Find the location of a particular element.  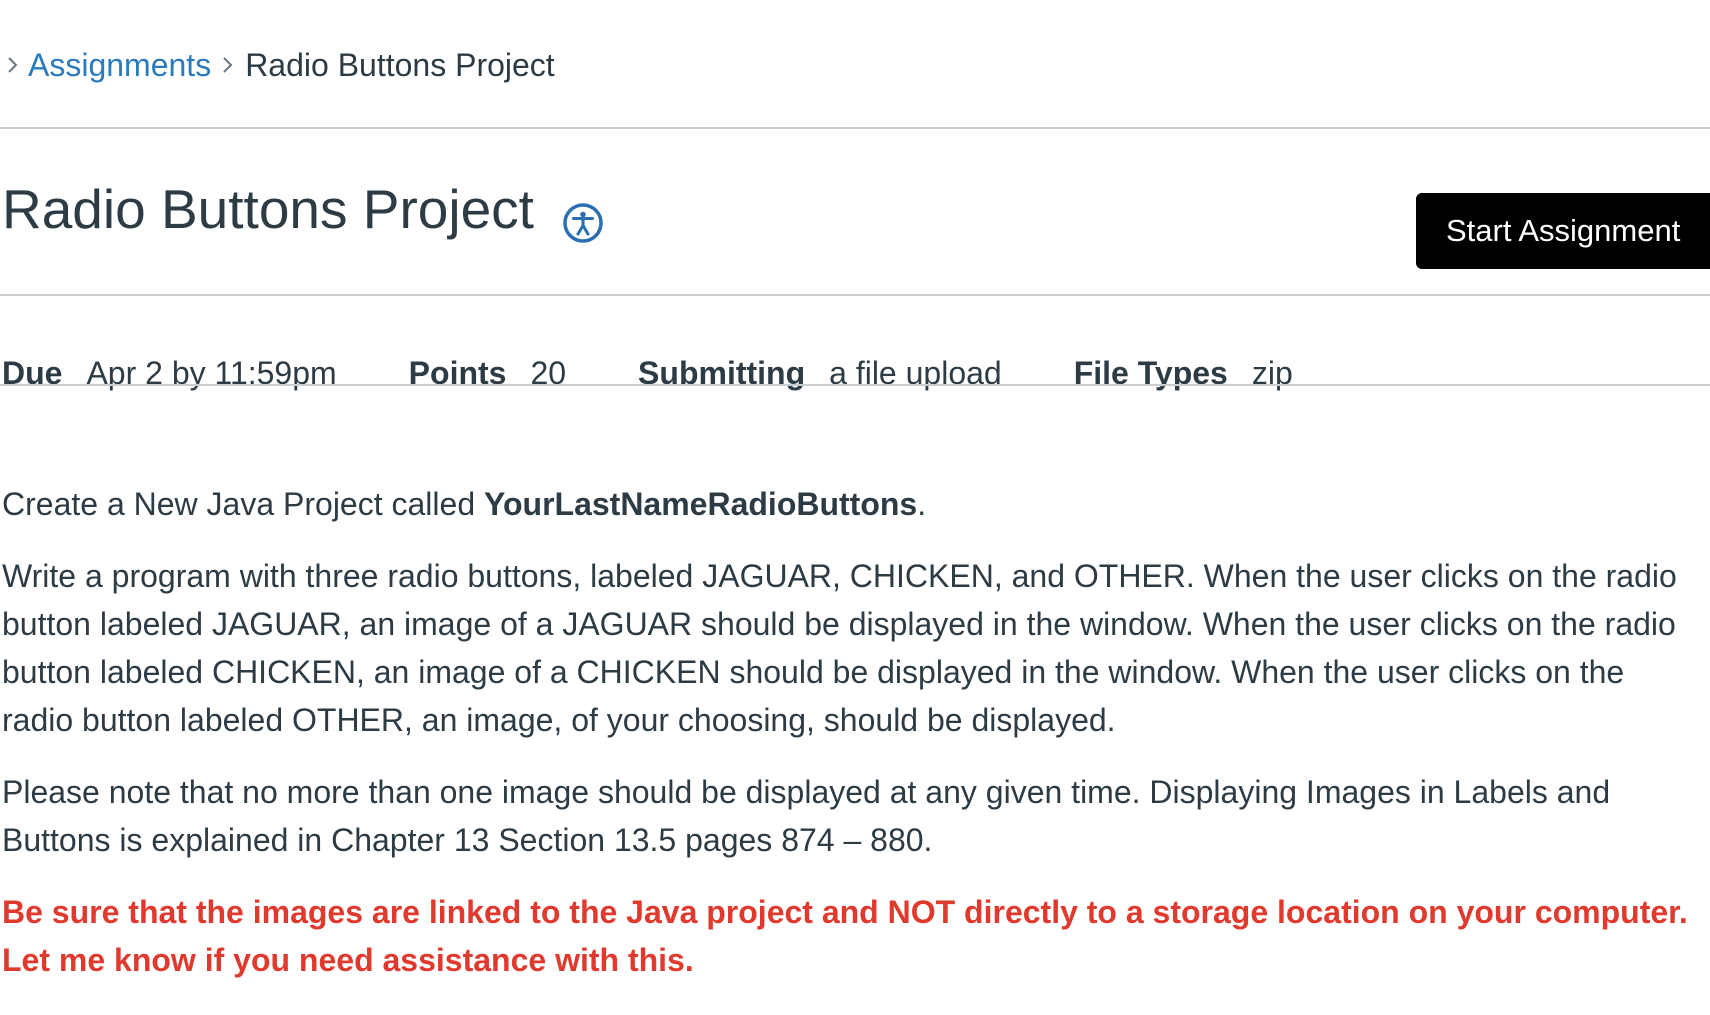

breadcrumb-current-page: Radio Buttons Project is located at coordinates (400, 64).